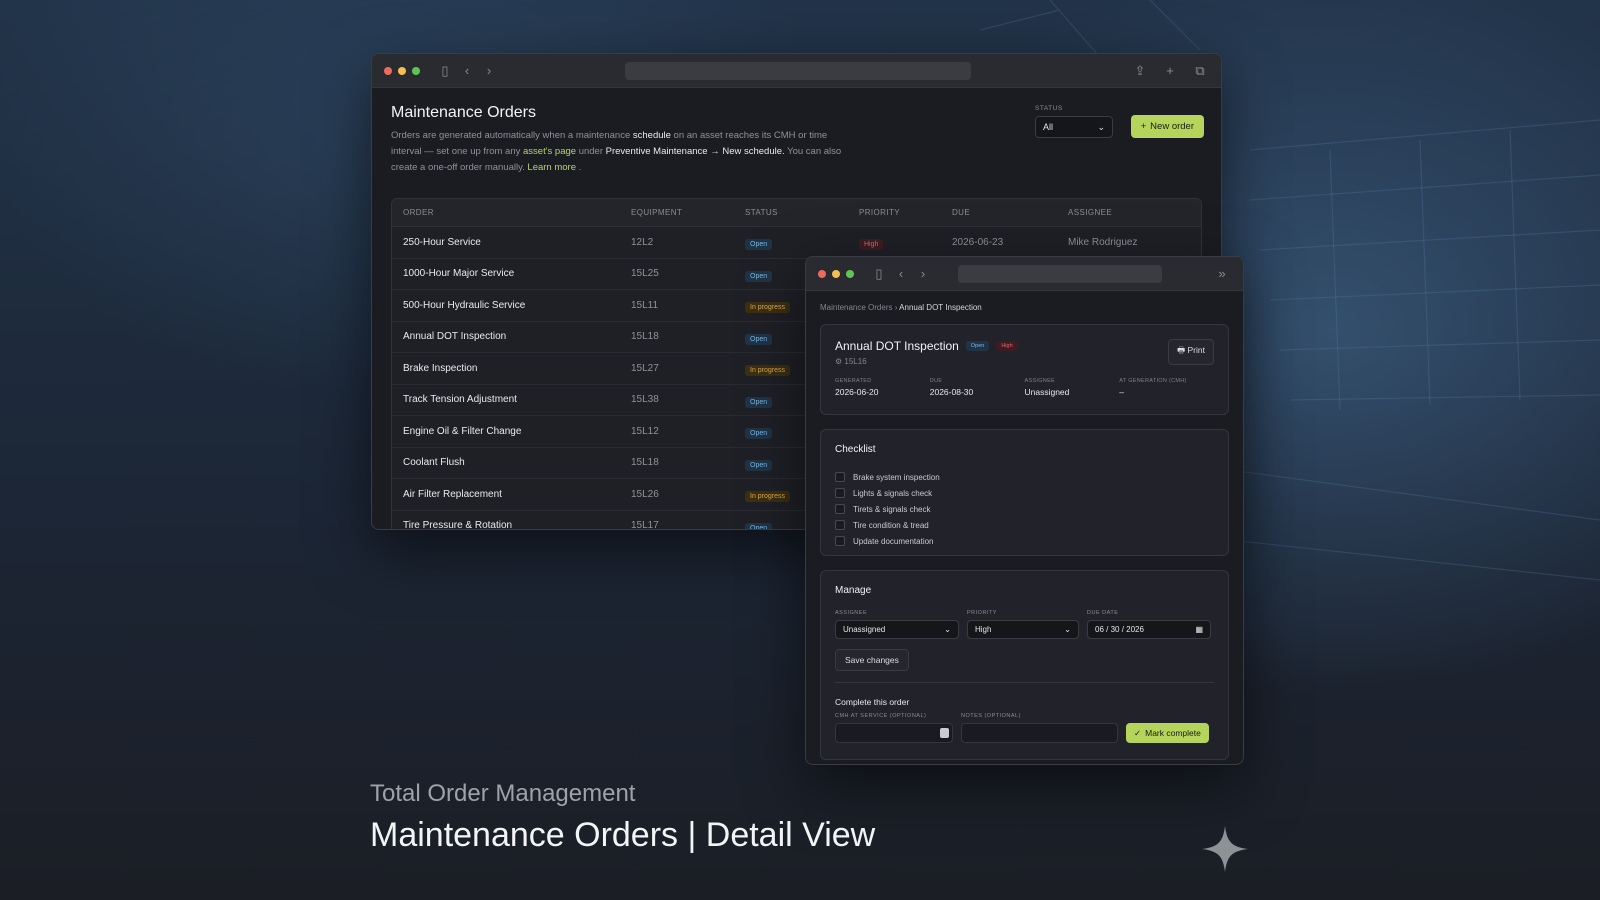  Describe the element at coordinates (893, 493) in the screenshot. I see `checklist-item-label: Lights & signals check` at that location.